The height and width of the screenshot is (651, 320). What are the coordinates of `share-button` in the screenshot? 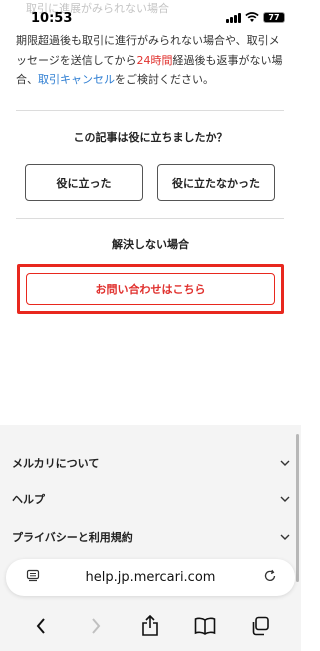 It's located at (150, 626).